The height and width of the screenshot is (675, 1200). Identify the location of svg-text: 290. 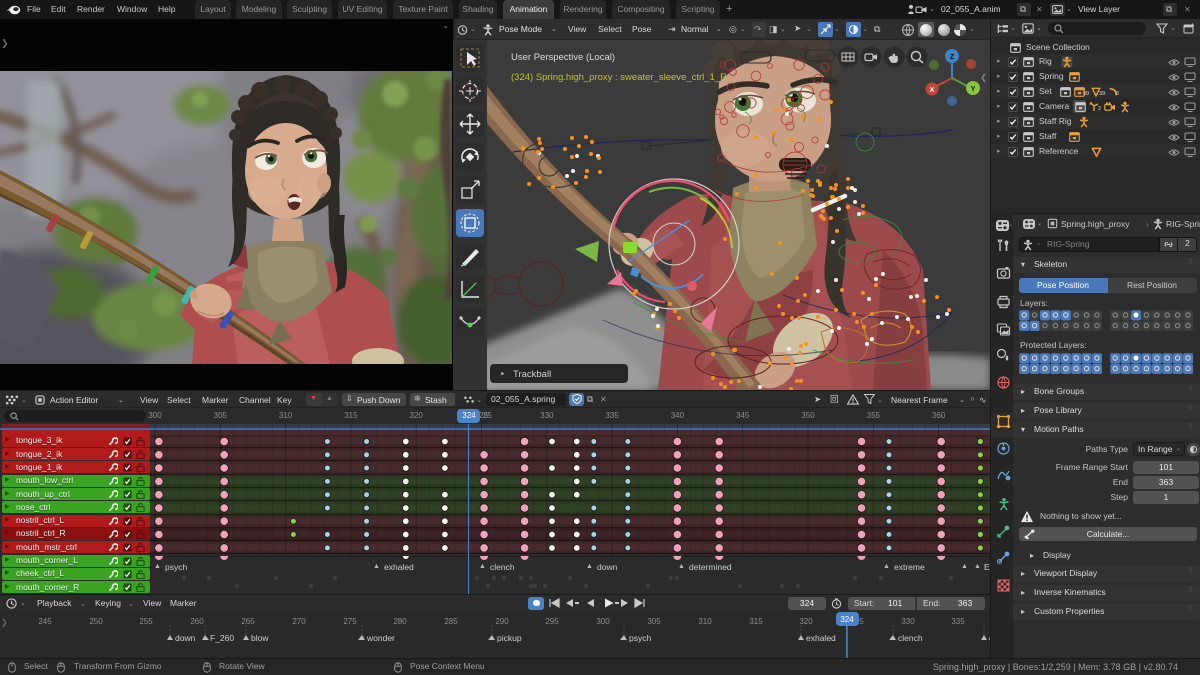
(502, 621).